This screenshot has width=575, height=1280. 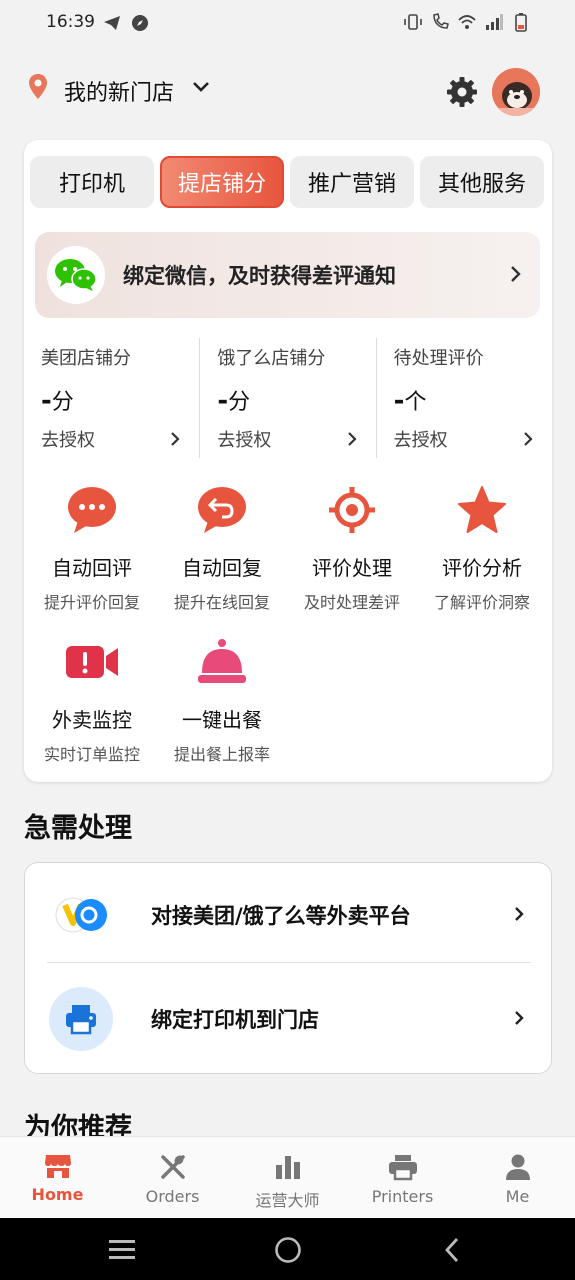 I want to click on score-title: 待处理评价, so click(x=438, y=358).